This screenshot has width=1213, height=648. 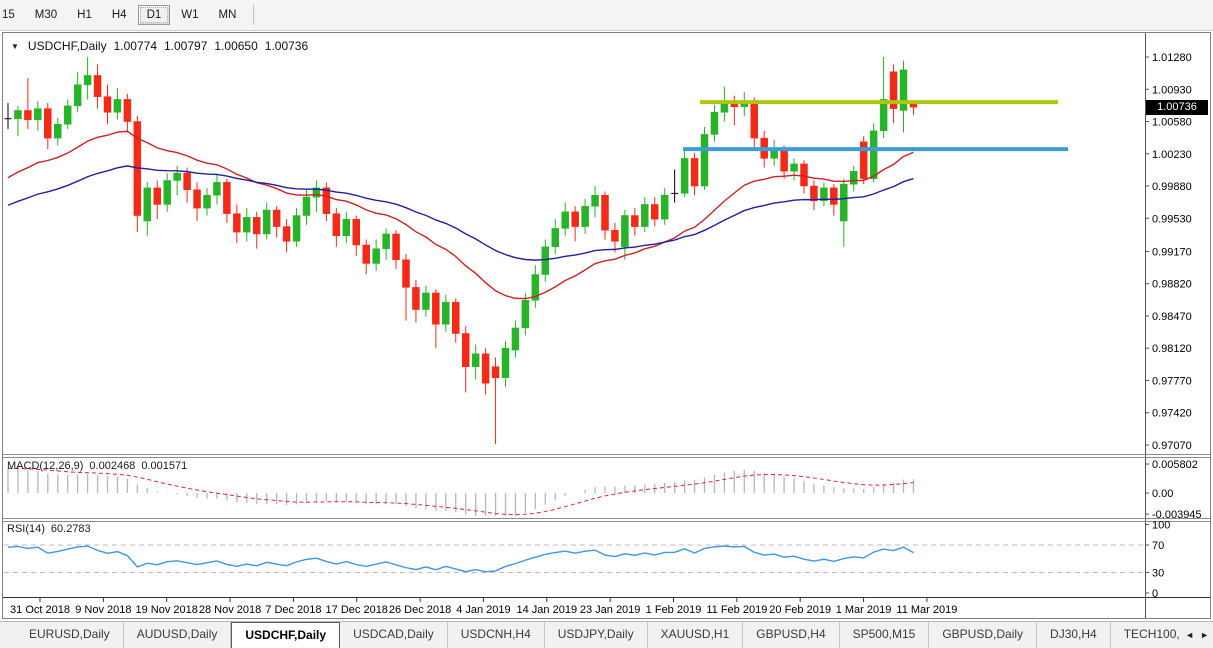 What do you see at coordinates (178, 635) in the screenshot?
I see `chart-tab-audusd-daily: AUDUSD,Daily` at bounding box center [178, 635].